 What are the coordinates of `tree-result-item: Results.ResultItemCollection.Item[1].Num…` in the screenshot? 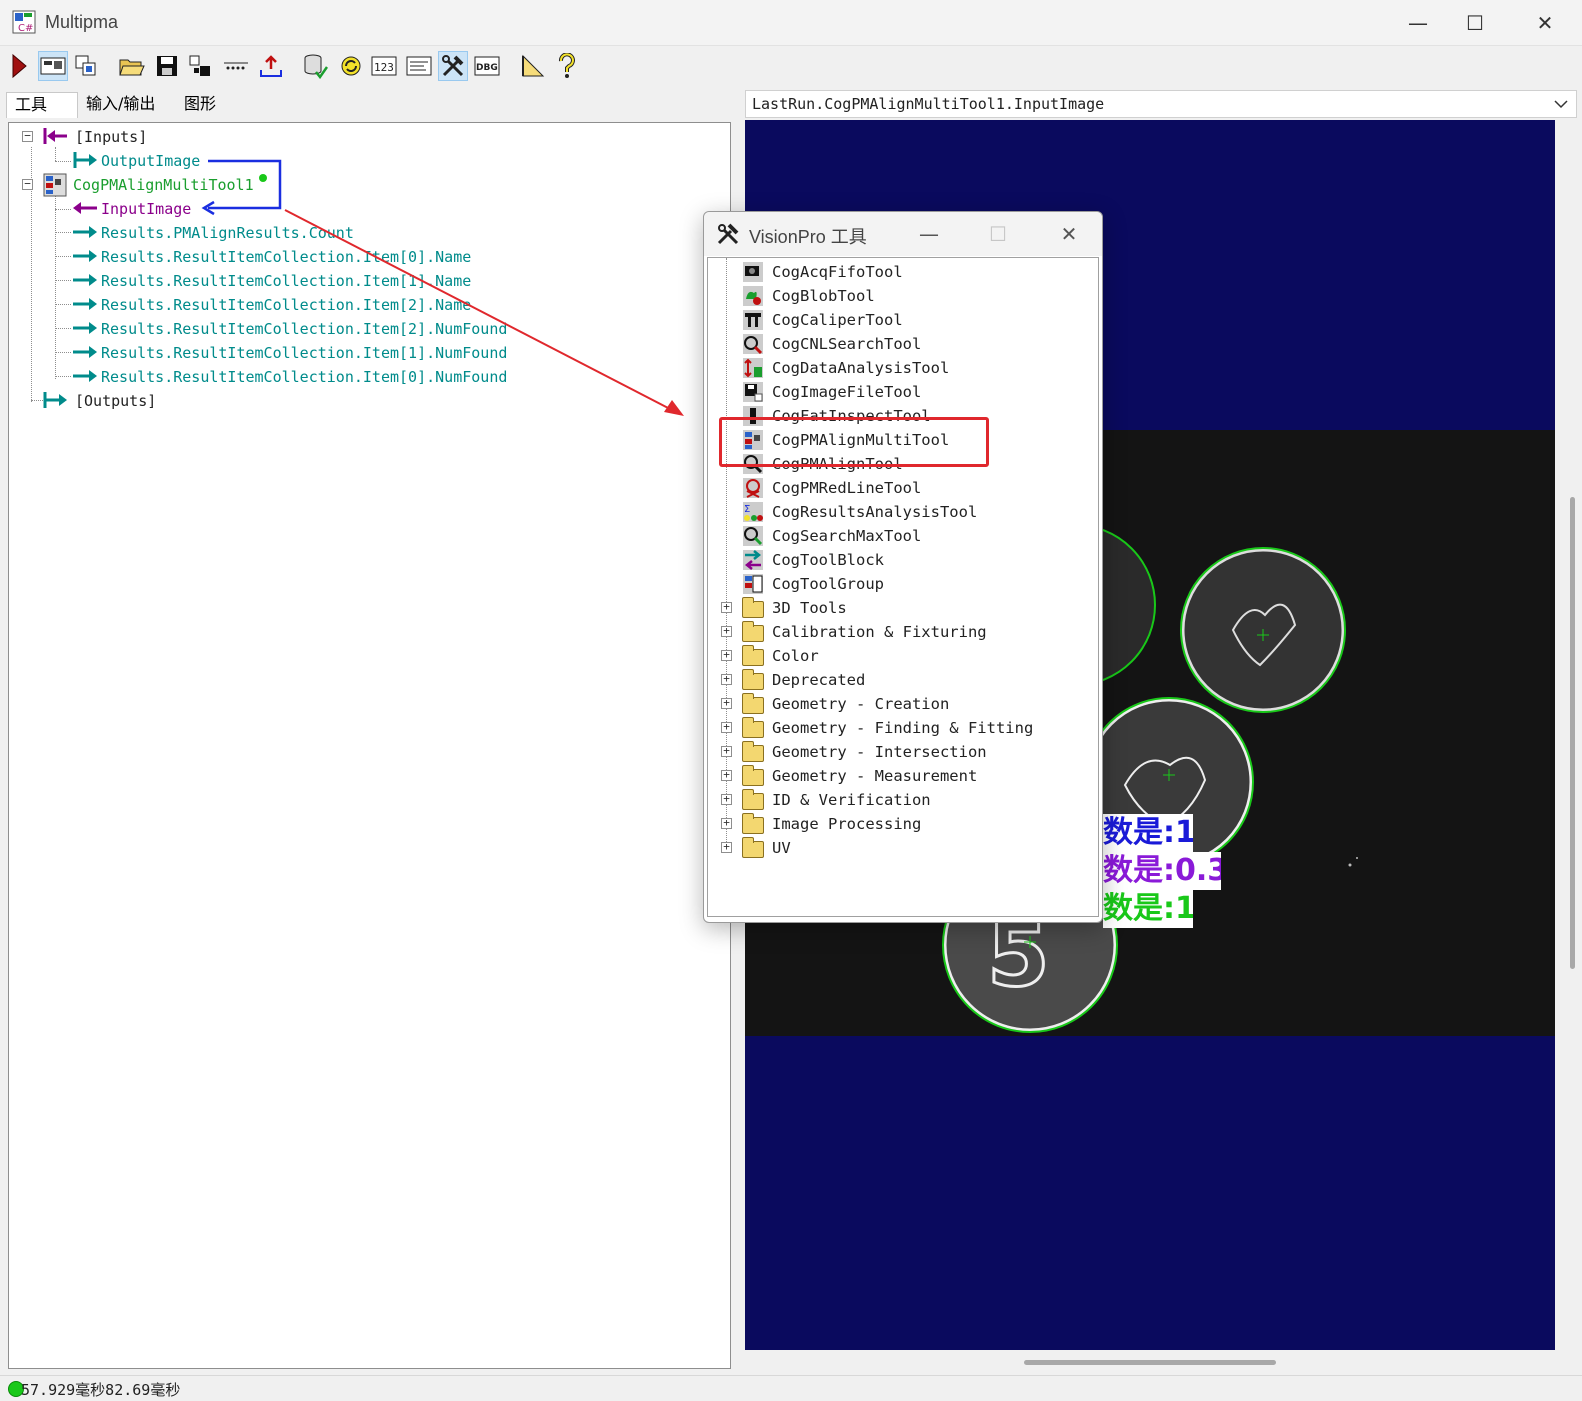 It's located at (304, 353).